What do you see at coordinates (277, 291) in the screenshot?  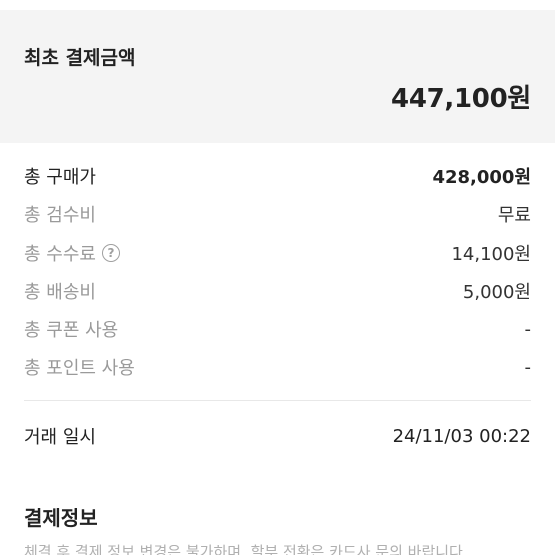 I see `row-shipping-fee: 총 배송비 5,000원` at bounding box center [277, 291].